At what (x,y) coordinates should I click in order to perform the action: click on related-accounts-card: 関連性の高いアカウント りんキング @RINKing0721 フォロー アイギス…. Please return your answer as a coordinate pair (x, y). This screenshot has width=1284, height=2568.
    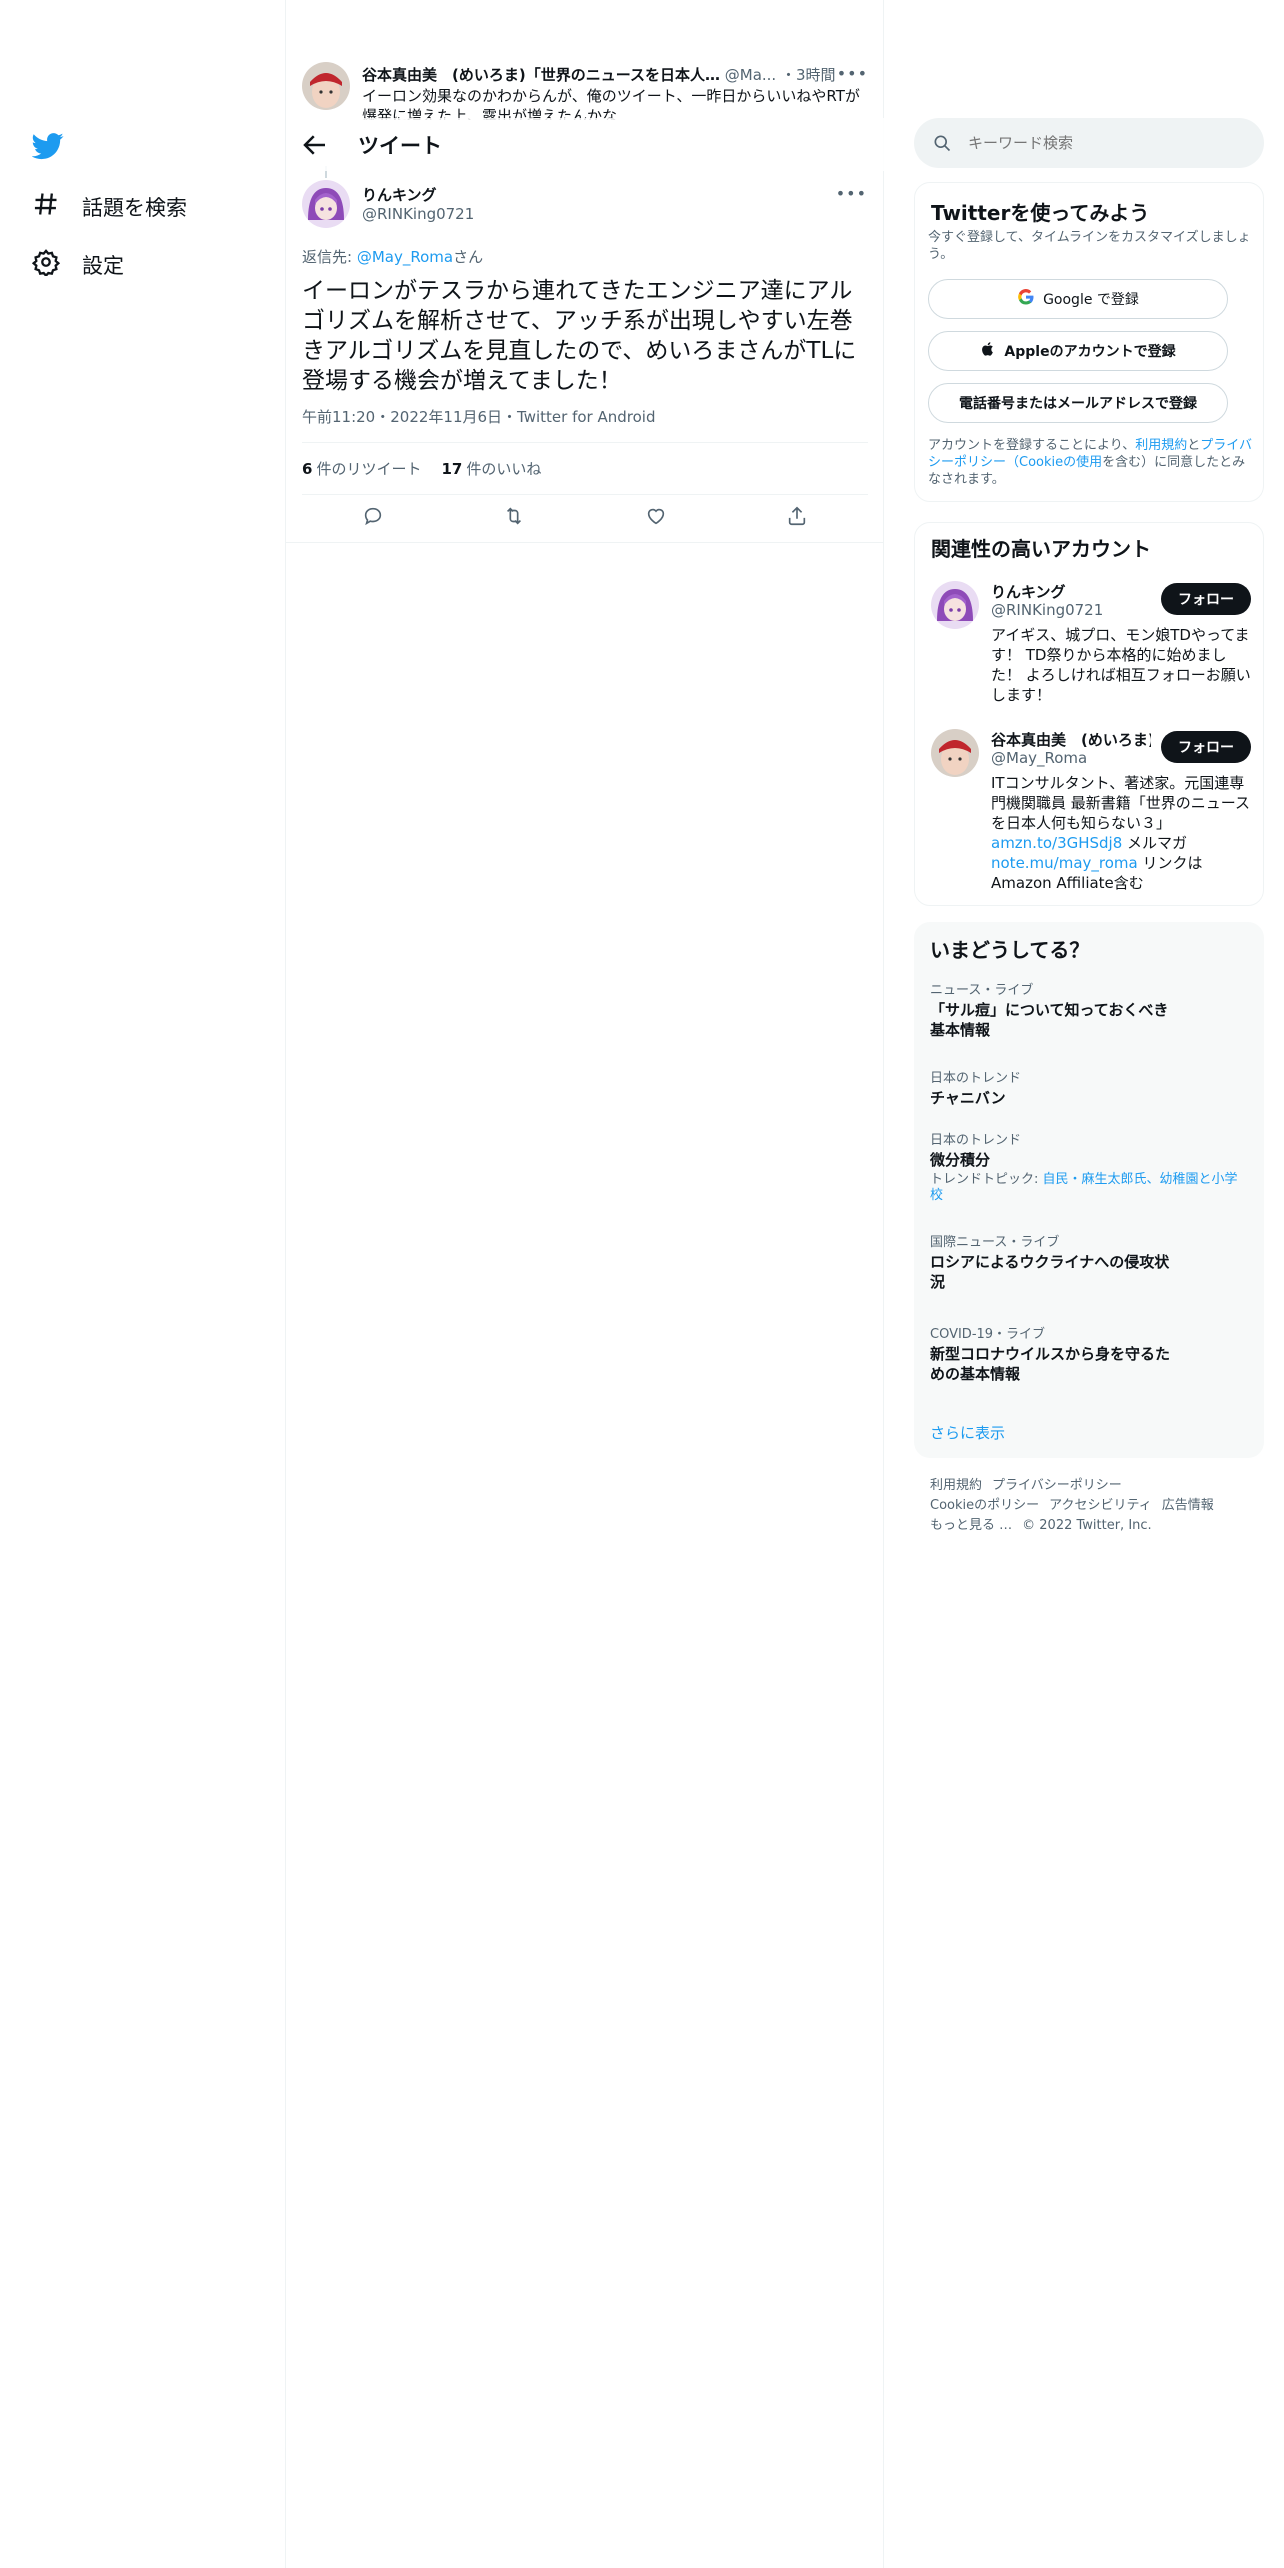
    Looking at the image, I should click on (1089, 714).